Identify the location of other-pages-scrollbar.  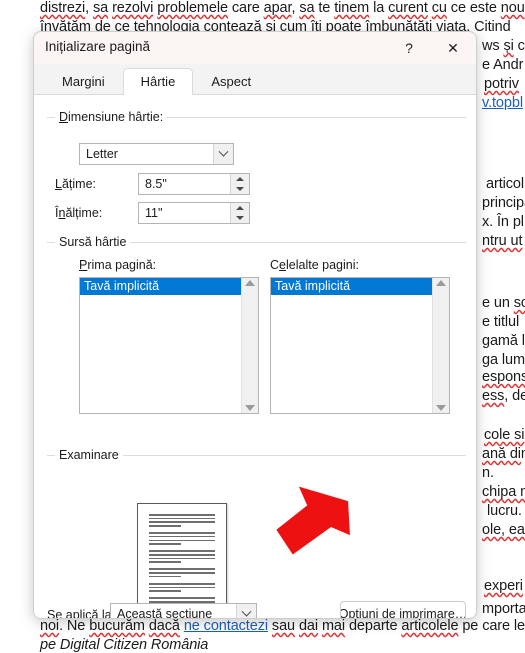
(440, 345).